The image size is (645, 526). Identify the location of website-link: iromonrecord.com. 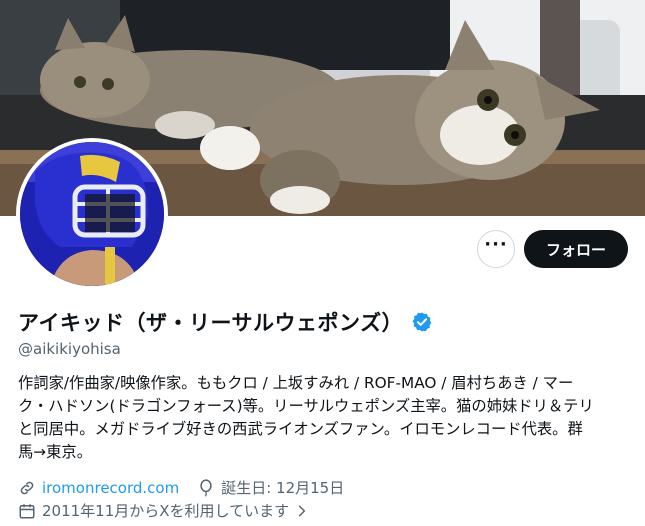
(110, 488).